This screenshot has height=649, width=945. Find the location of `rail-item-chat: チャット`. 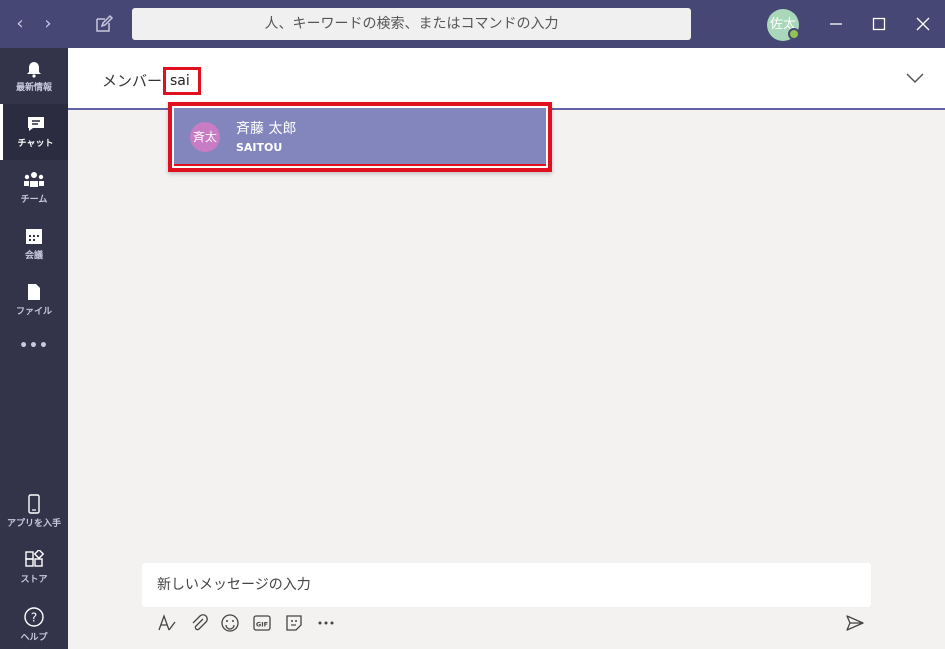

rail-item-chat: チャット is located at coordinates (34, 132).